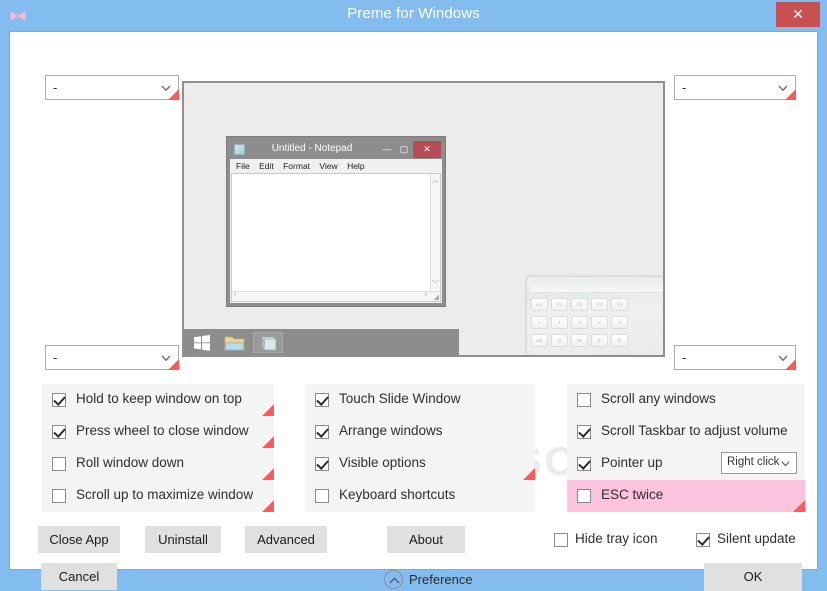 The height and width of the screenshot is (591, 827). I want to click on option-row-hold-to-keep-window-on-top: Hold to keep window on top, so click(158, 400).